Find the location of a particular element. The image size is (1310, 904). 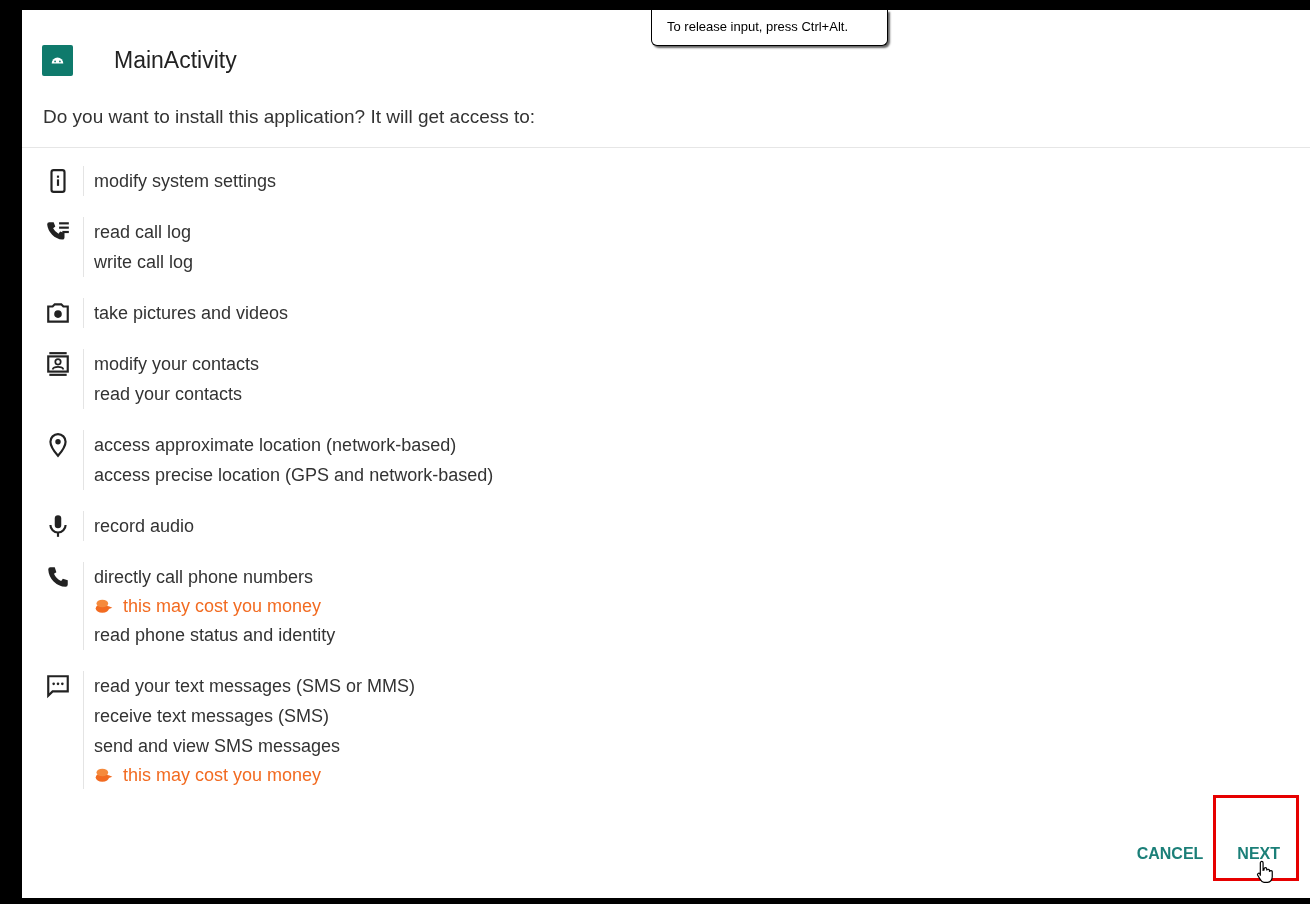

dialog-button: NEXT is located at coordinates (1258, 854).